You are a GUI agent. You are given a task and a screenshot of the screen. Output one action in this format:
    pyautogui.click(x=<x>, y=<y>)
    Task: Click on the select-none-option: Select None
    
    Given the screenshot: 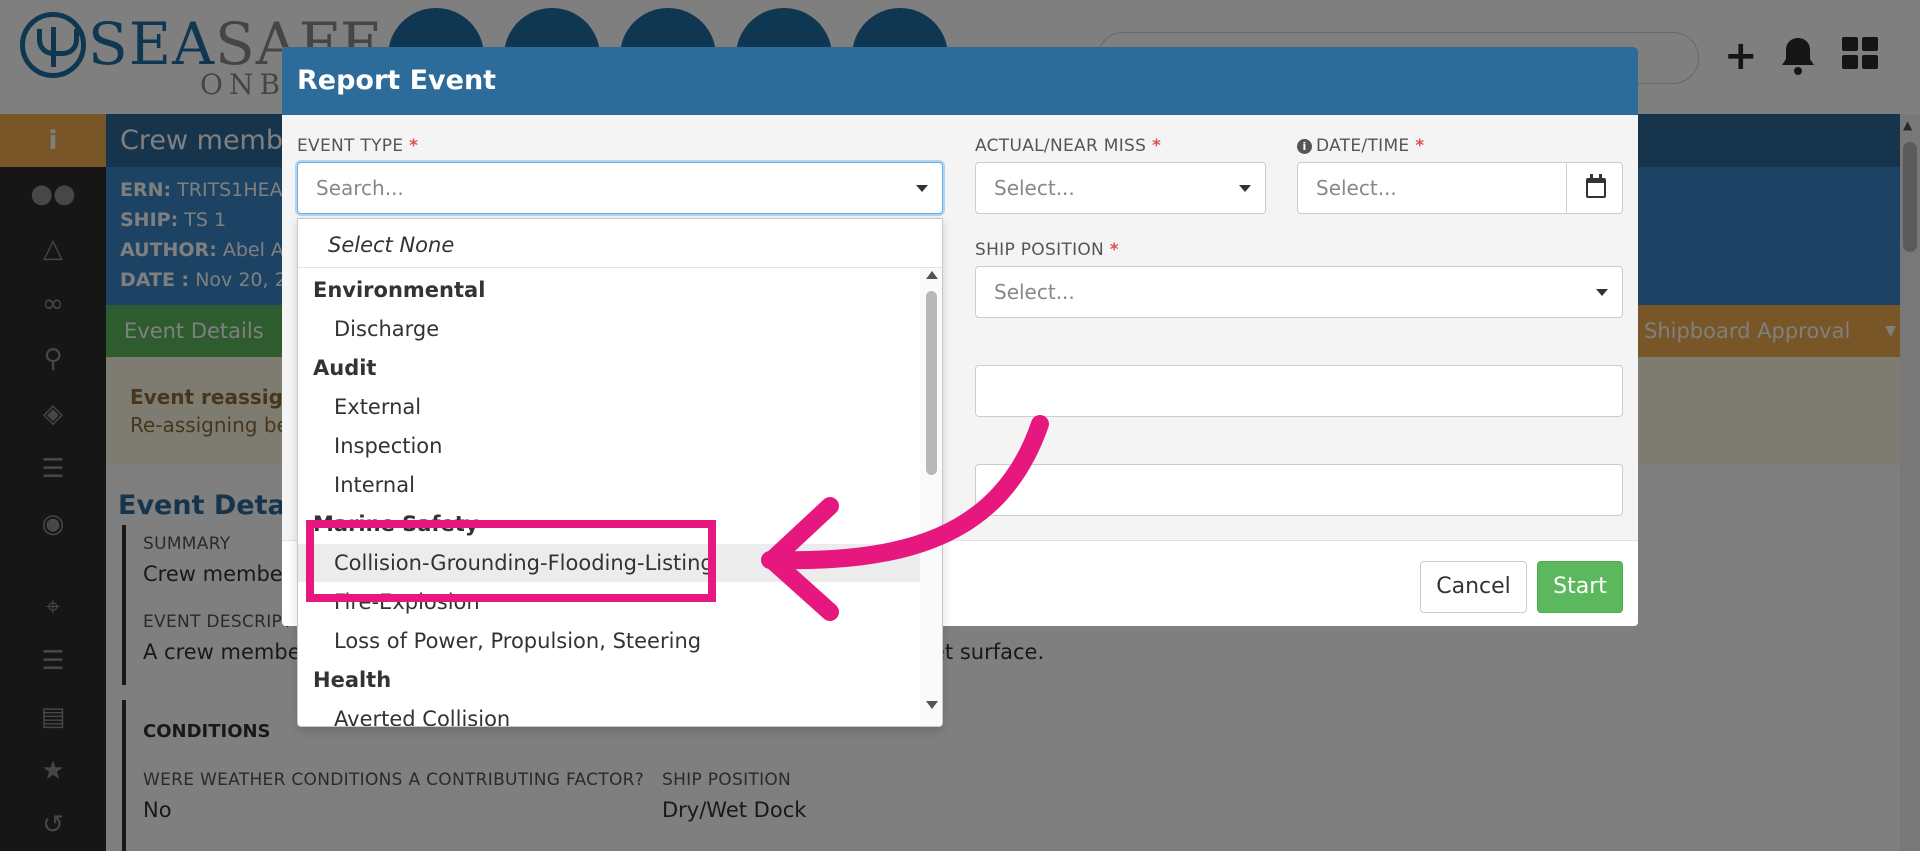 What is the action you would take?
    pyautogui.click(x=391, y=245)
    